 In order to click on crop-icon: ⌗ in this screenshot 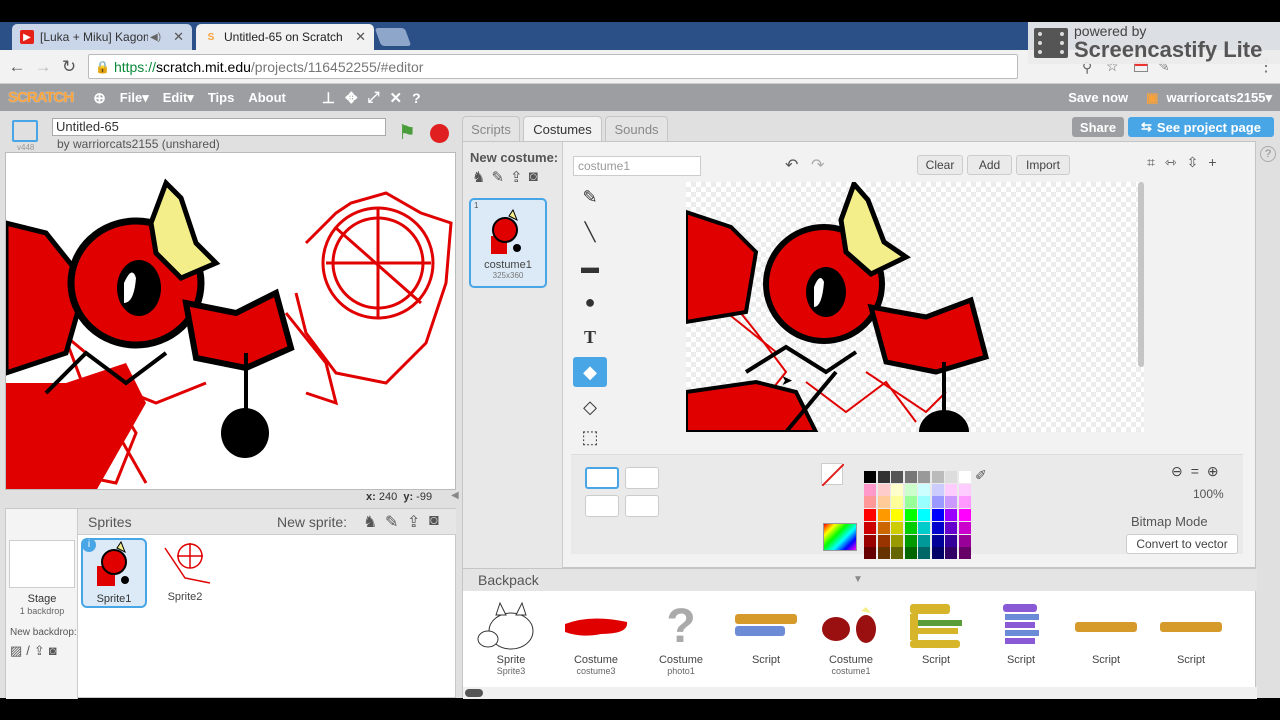, I will do `click(1151, 162)`.